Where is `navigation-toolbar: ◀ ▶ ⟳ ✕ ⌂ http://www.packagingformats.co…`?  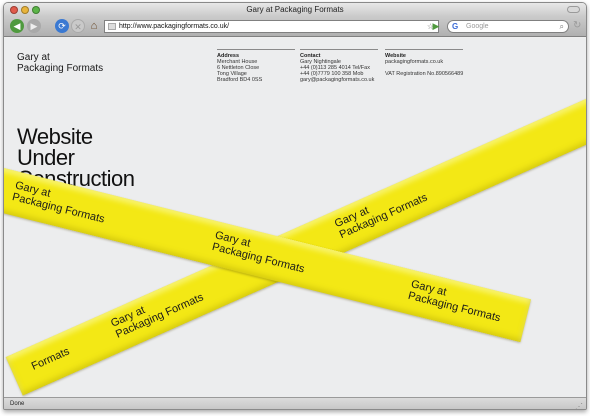 navigation-toolbar: ◀ ▶ ⟳ ✕ ⌂ http://www.packagingformats.co… is located at coordinates (295, 27).